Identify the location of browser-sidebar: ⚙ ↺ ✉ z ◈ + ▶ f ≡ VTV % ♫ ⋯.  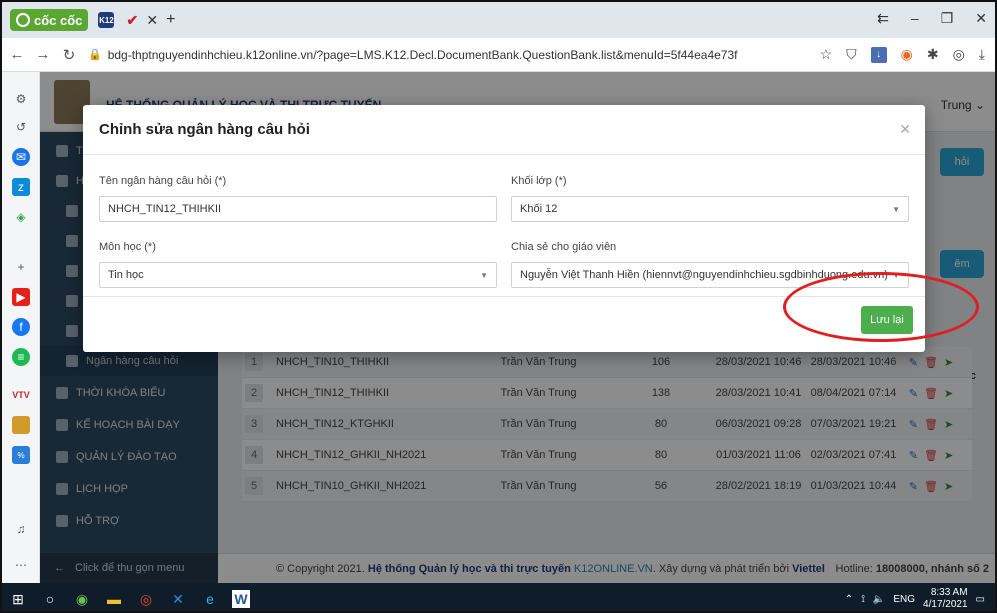
(21, 327).